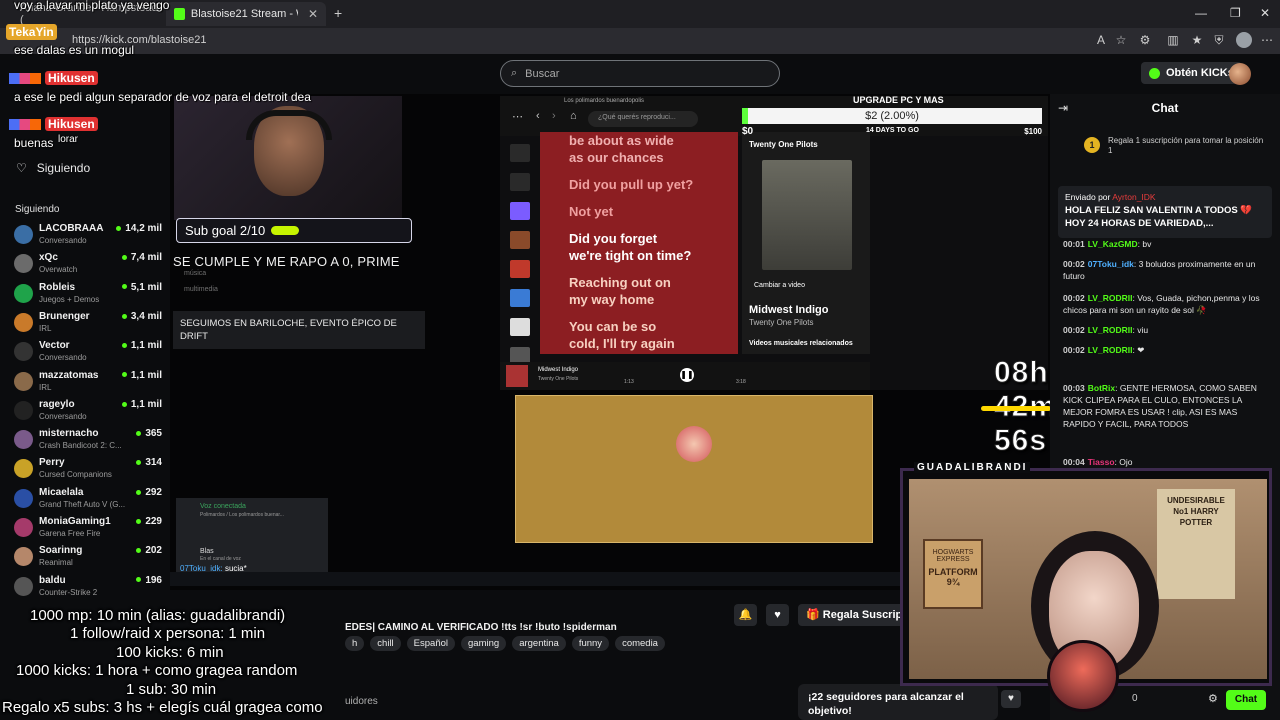 Image resolution: width=1280 pixels, height=720 pixels. I want to click on sidebar-channel: Brunenger IRL 3,4 mil, so click(89, 323).